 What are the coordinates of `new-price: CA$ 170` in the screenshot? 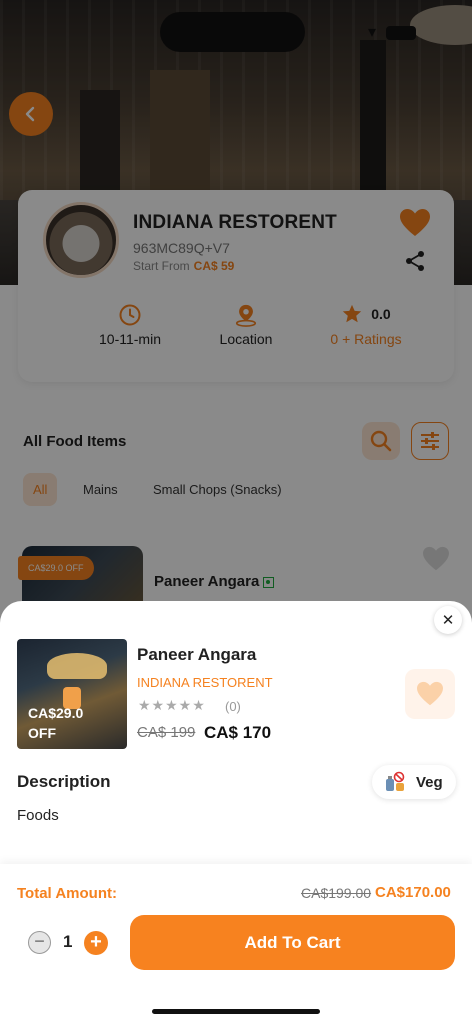 It's located at (238, 732).